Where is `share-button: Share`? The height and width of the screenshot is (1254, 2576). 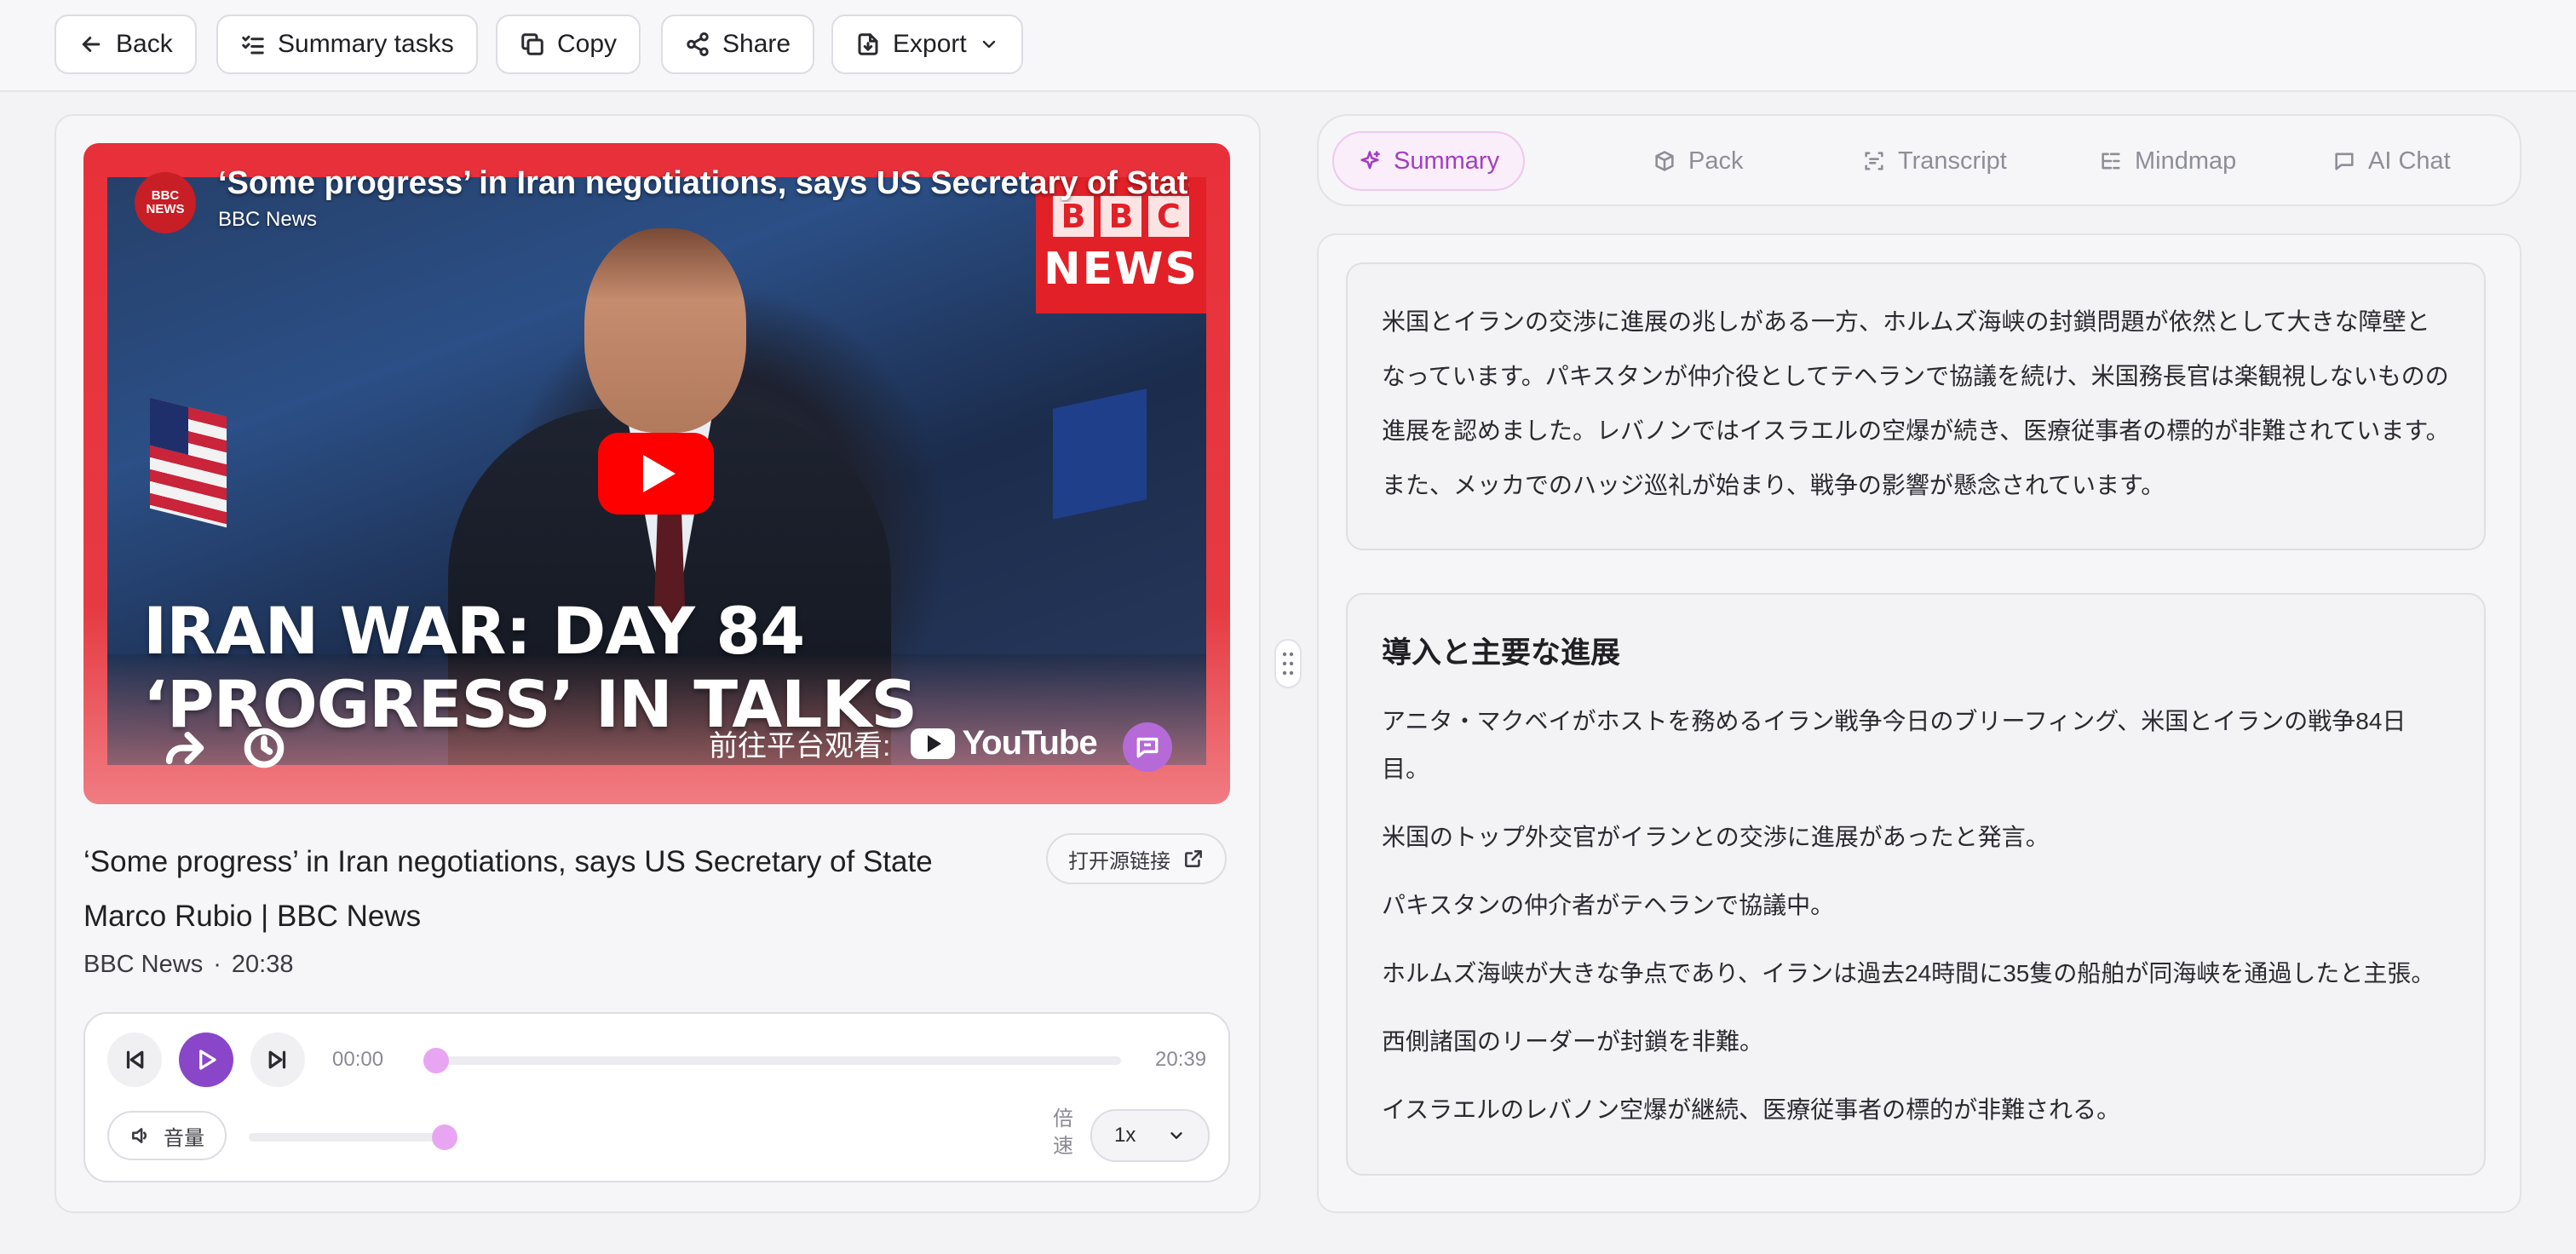
share-button: Share is located at coordinates (738, 44).